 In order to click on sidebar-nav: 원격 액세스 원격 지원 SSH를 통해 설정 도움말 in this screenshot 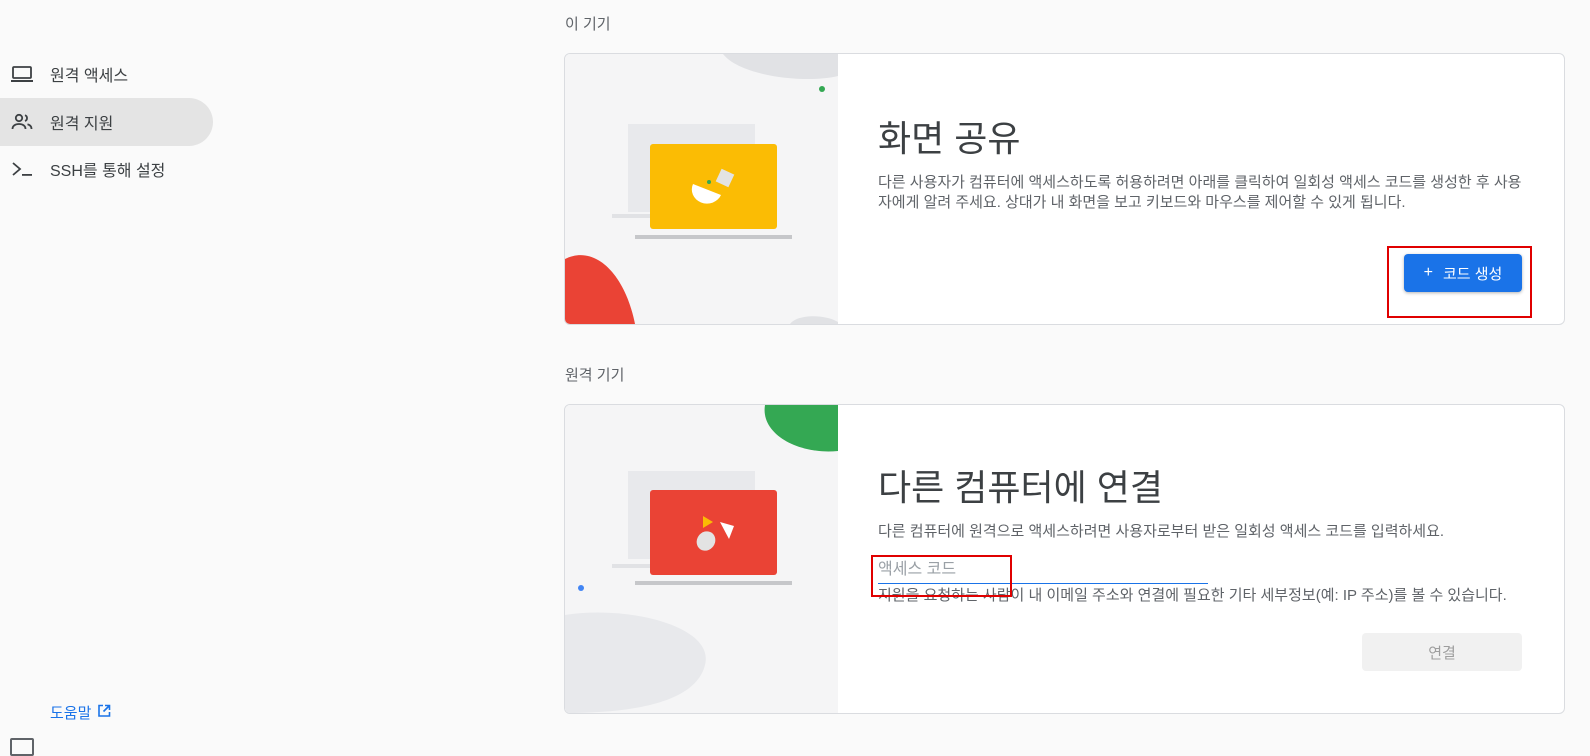, I will do `click(115, 378)`.